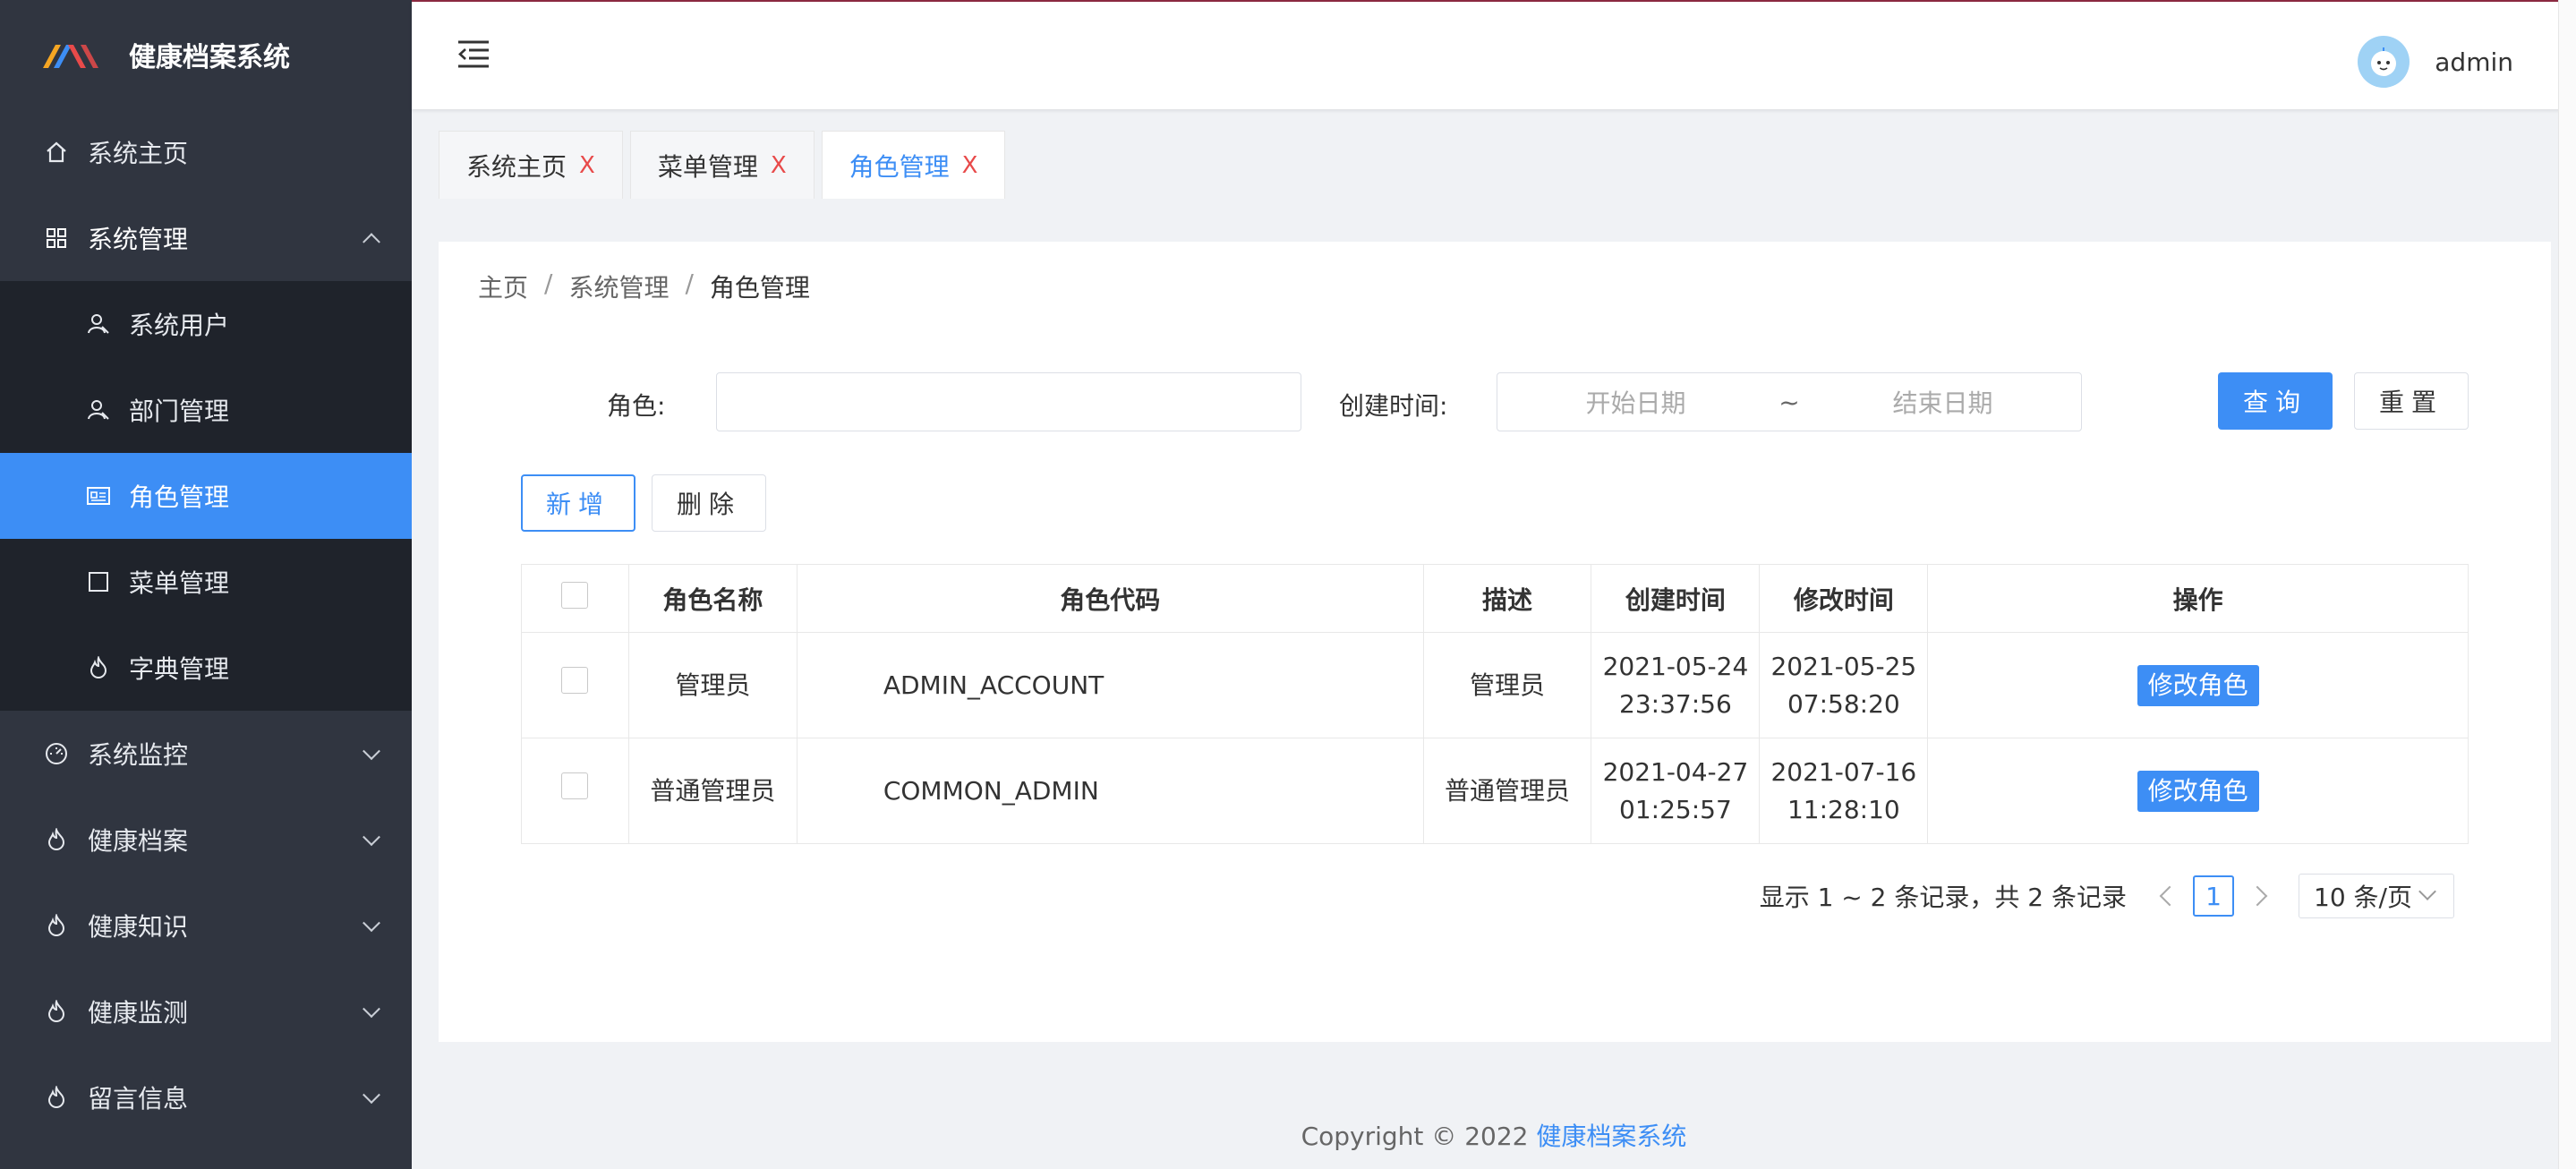 This screenshot has height=1169, width=2576. I want to click on start-date-input: 开始日期, so click(1635, 402).